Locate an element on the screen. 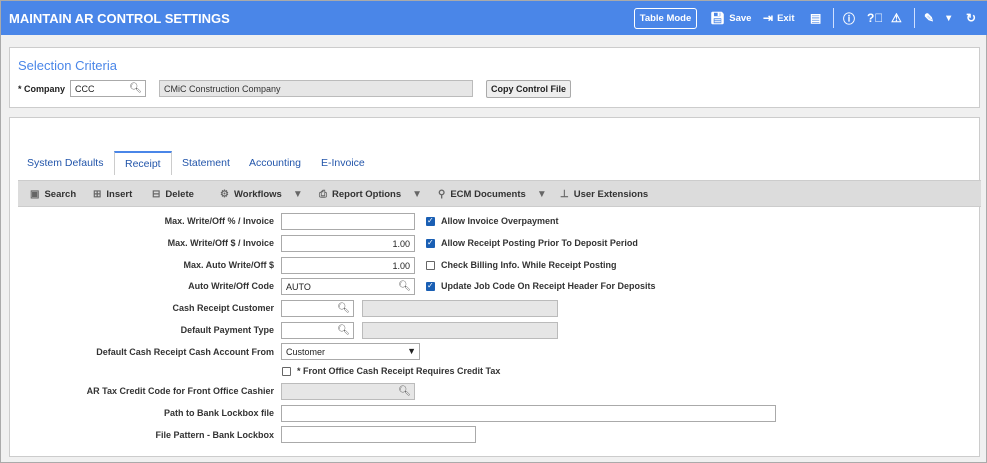 The image size is (987, 463). insert-icon: ⊞ is located at coordinates (97, 194).